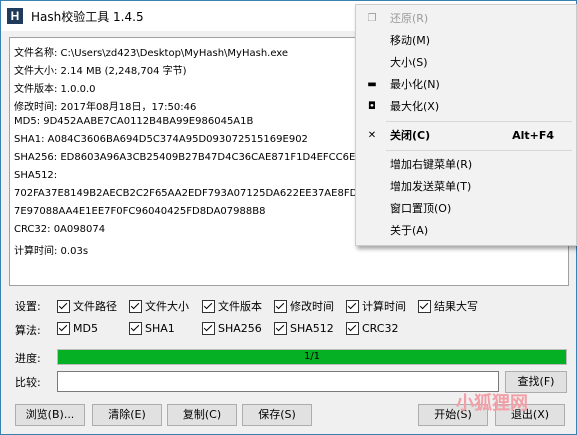 This screenshot has height=435, width=577. Describe the element at coordinates (28, 306) in the screenshot. I see `settings-label: 设置:` at that location.